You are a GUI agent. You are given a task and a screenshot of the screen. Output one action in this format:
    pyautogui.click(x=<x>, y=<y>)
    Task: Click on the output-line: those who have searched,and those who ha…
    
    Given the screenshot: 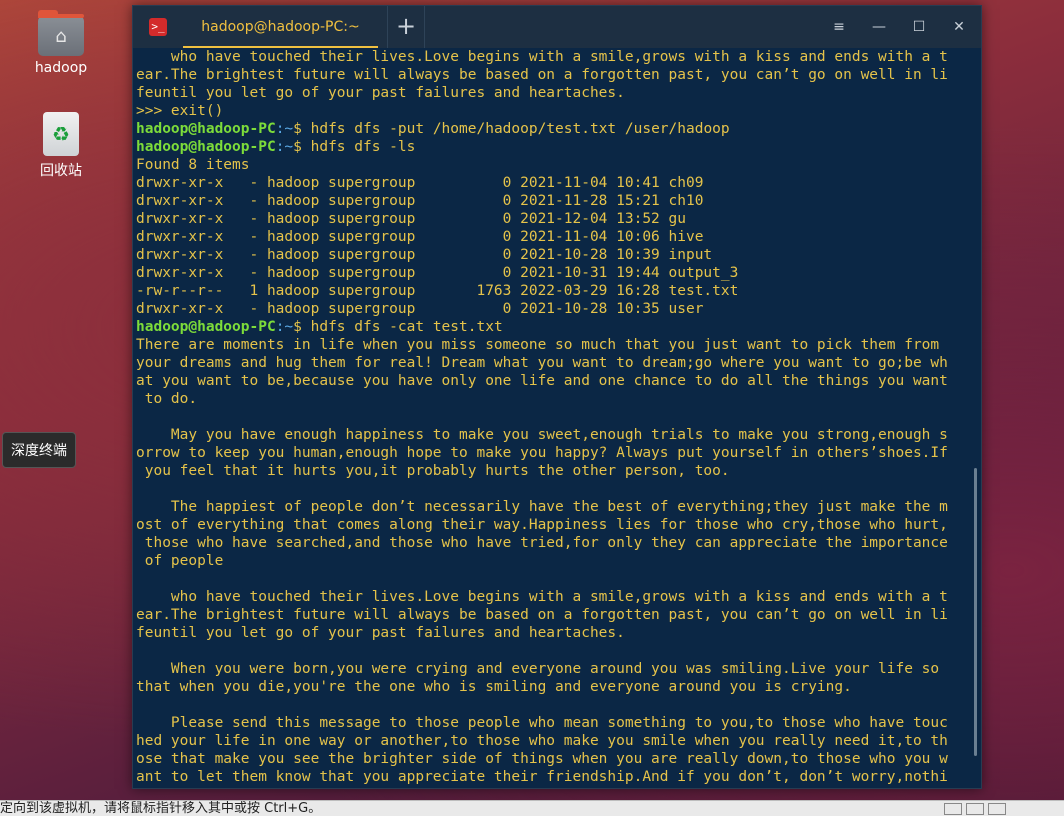 What is the action you would take?
    pyautogui.click(x=542, y=543)
    